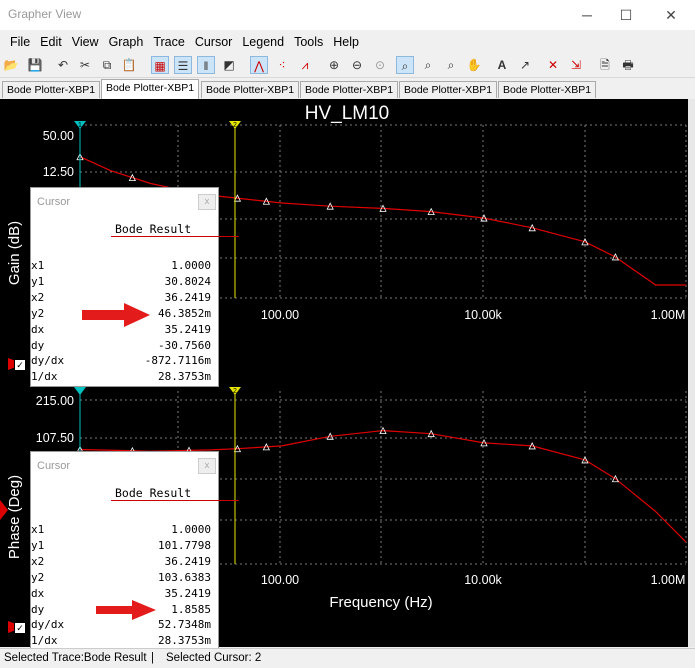 This screenshot has width=695, height=668. I want to click on minimize-button: ─, so click(587, 15).